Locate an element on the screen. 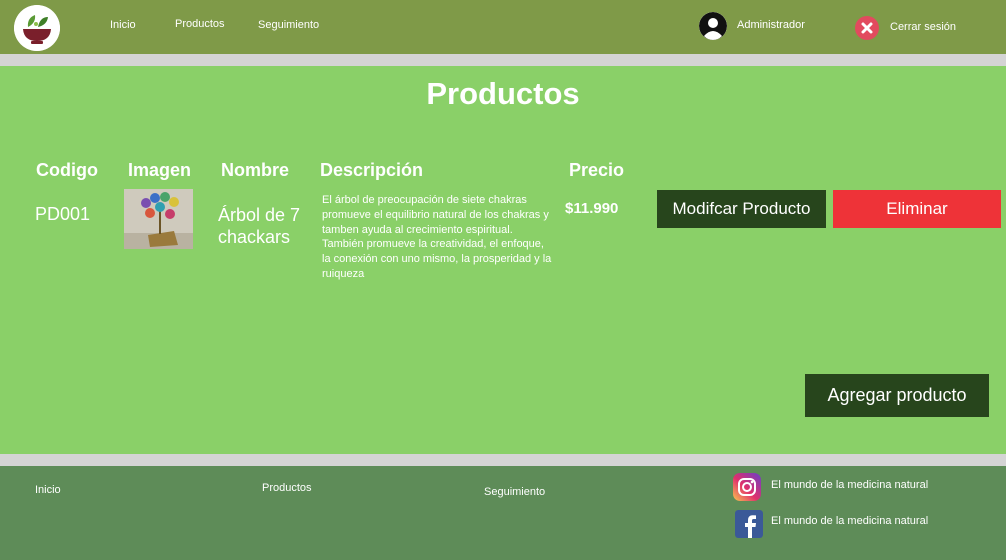 The image size is (1006, 560). facebook-icon is located at coordinates (749, 524).